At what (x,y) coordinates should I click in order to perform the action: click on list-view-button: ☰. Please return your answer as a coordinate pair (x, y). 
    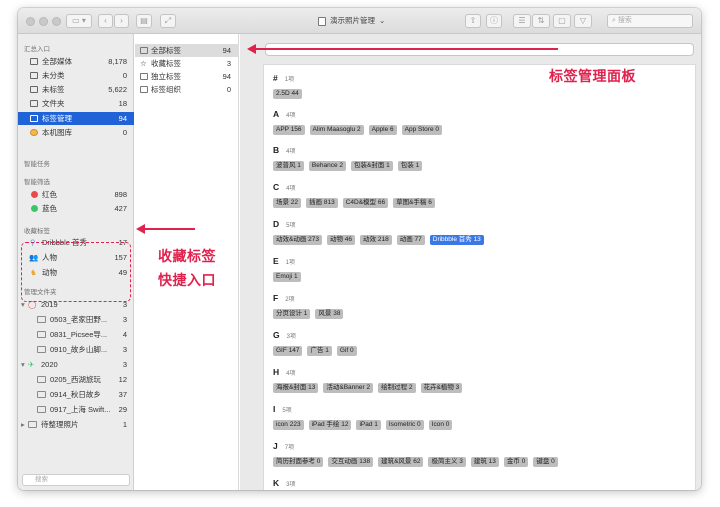
    Looking at the image, I should click on (522, 21).